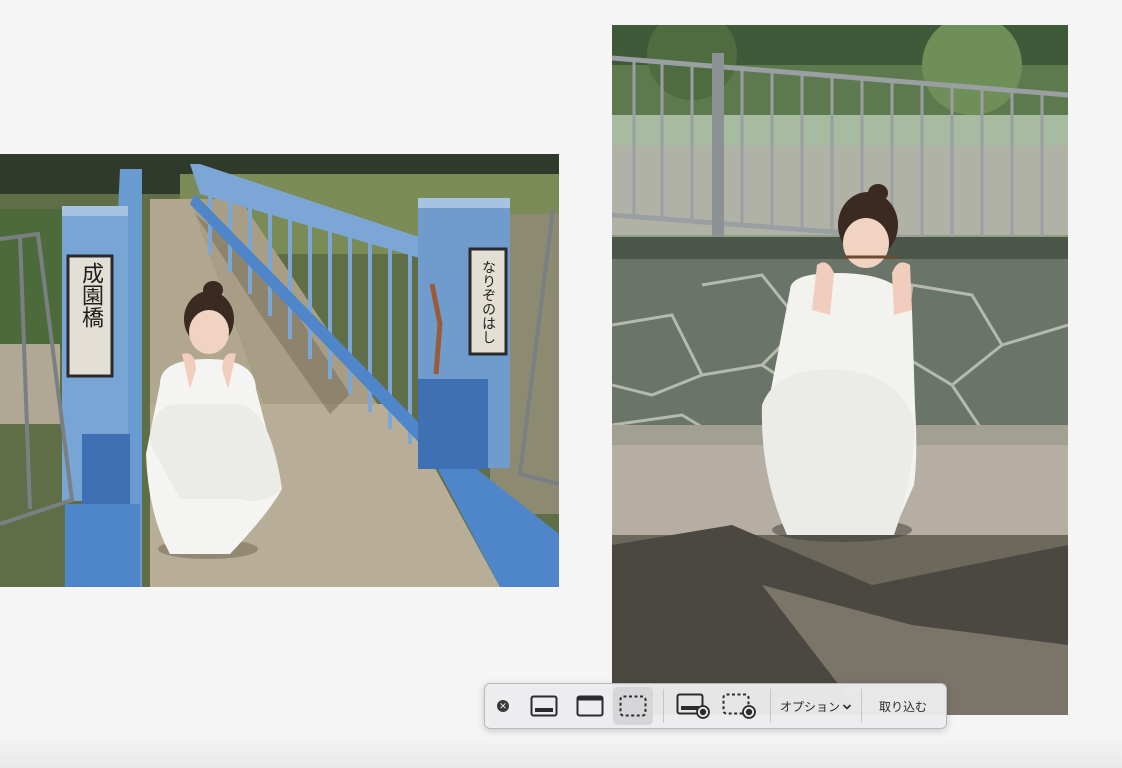 Image resolution: width=1122 pixels, height=768 pixels. I want to click on bridge-sign-left: 成園橋, so click(90, 295).